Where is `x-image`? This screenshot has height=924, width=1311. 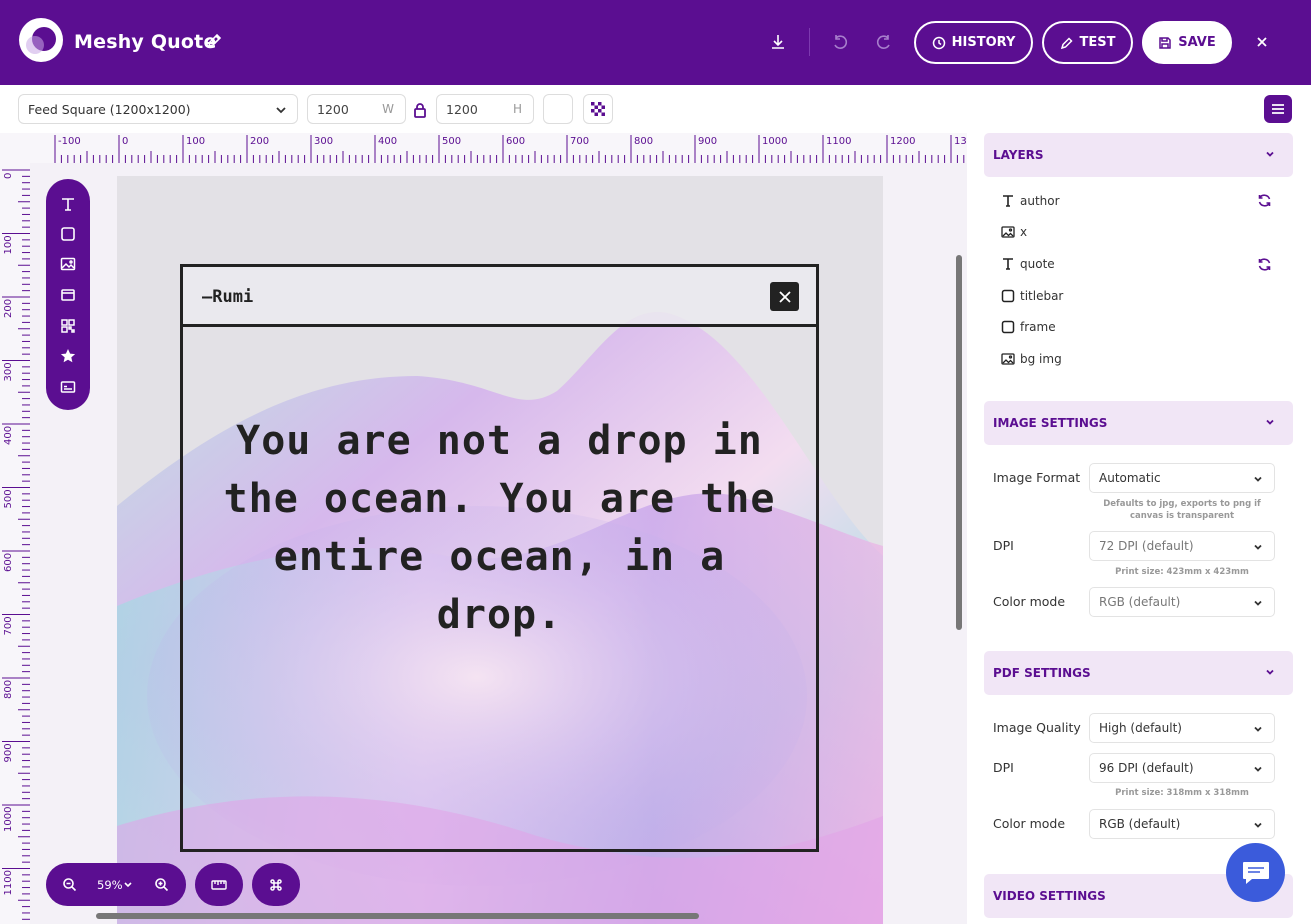 x-image is located at coordinates (784, 296).